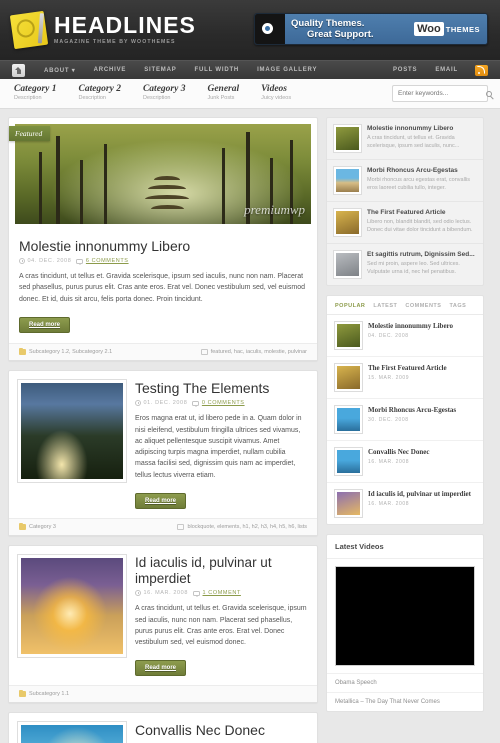 The width and height of the screenshot is (500, 743). I want to click on post-date: 16. MAR. 2008, so click(165, 593).